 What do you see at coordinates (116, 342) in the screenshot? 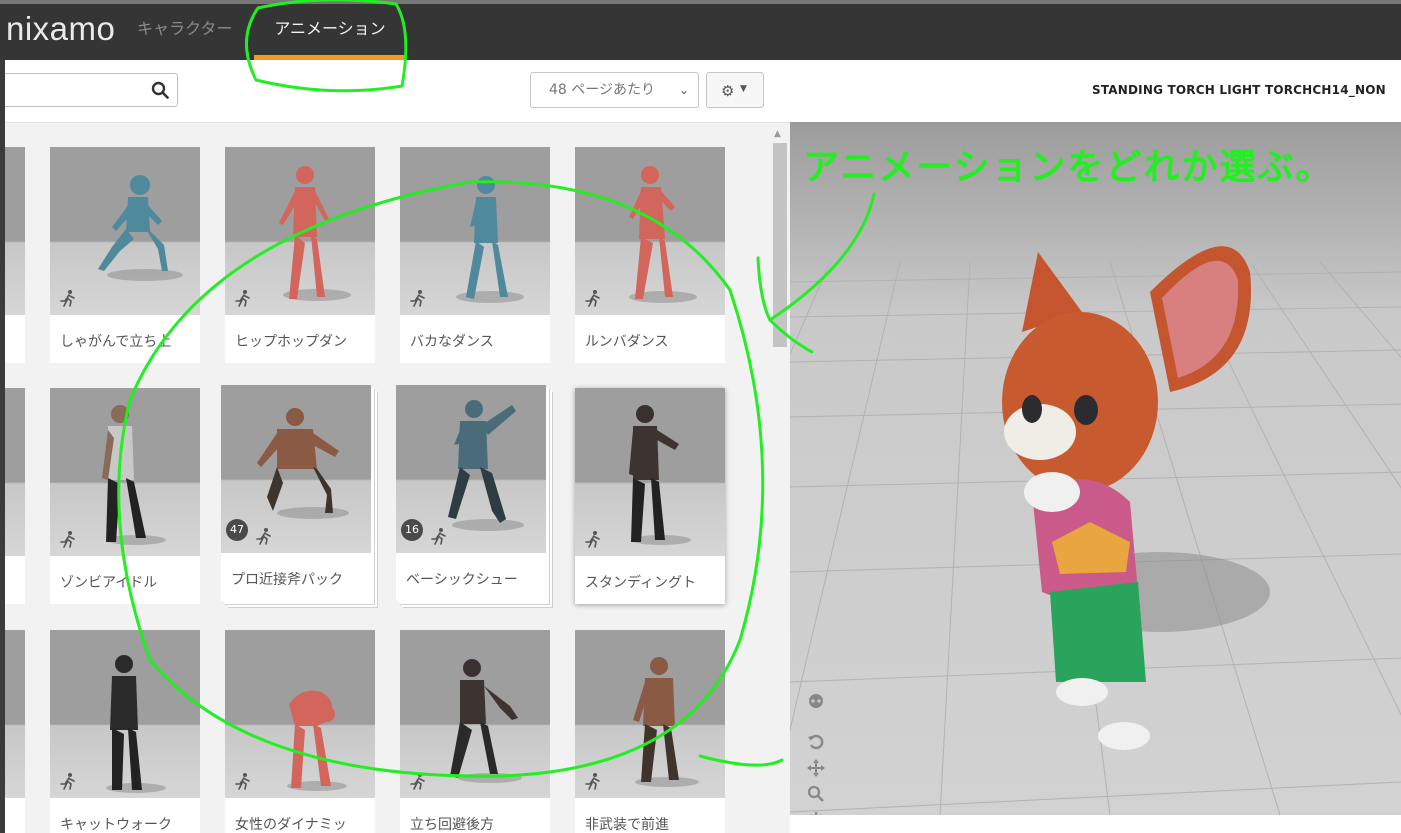
I see `card-label: しゃがんで立ち上` at bounding box center [116, 342].